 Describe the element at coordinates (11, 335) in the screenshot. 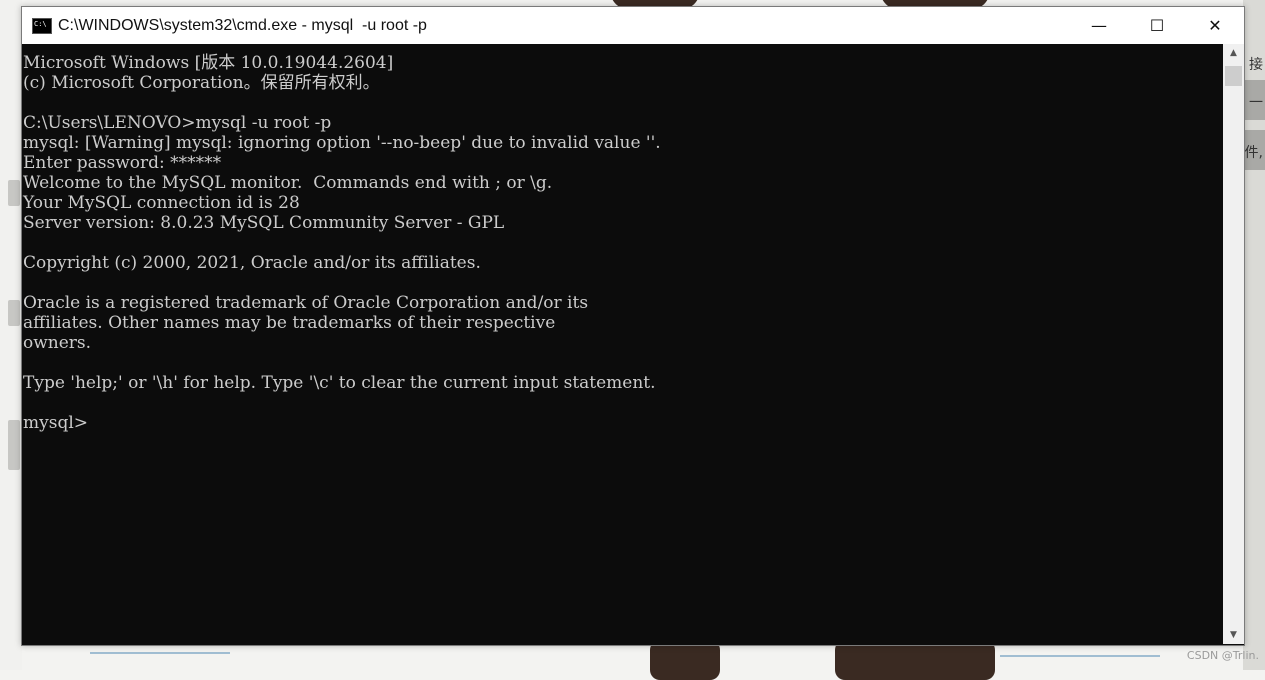

I see `desktop-left-strip` at that location.